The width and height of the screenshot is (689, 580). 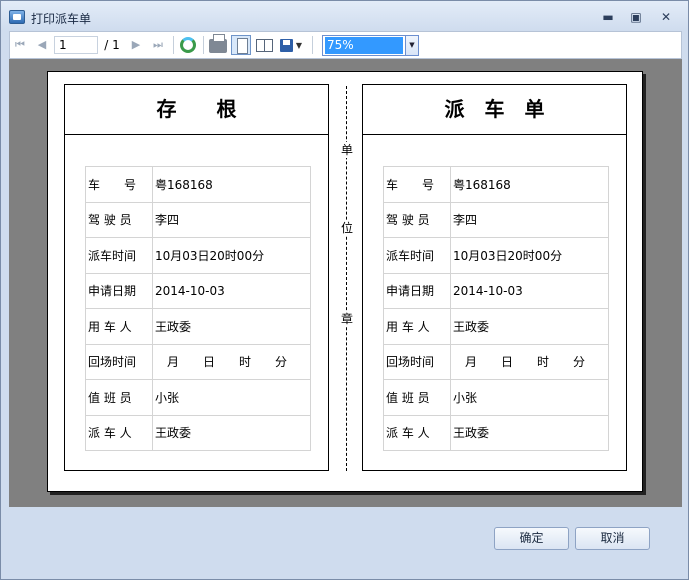 What do you see at coordinates (344, 16) in the screenshot?
I see `title-bar: 打印派车单 ▬ ▣ ✕` at bounding box center [344, 16].